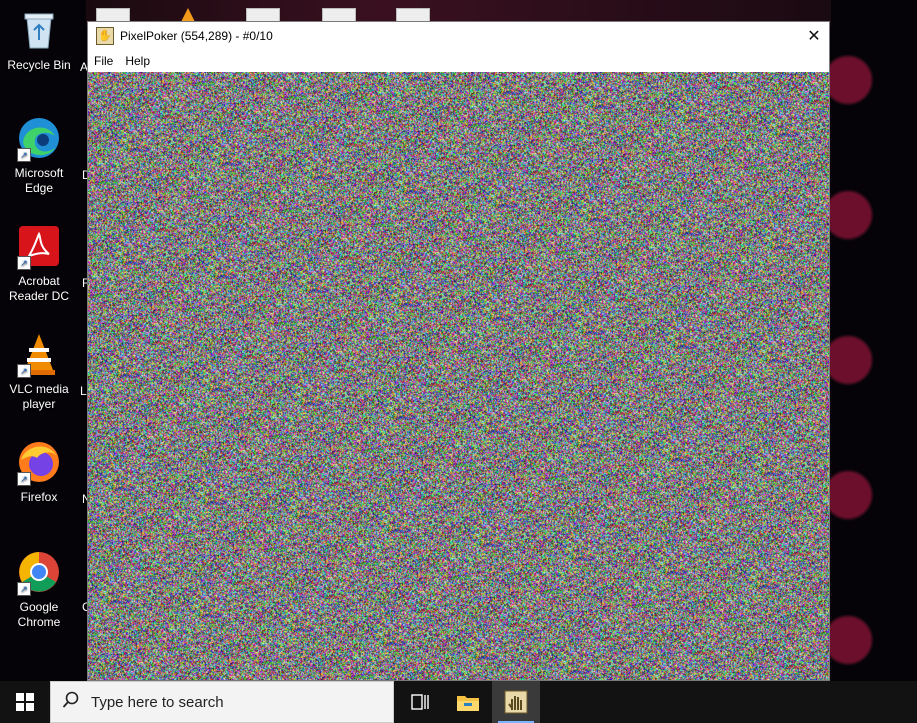  I want to click on desktop-icon-chrome: ↗ Google Chrome, so click(39, 590).